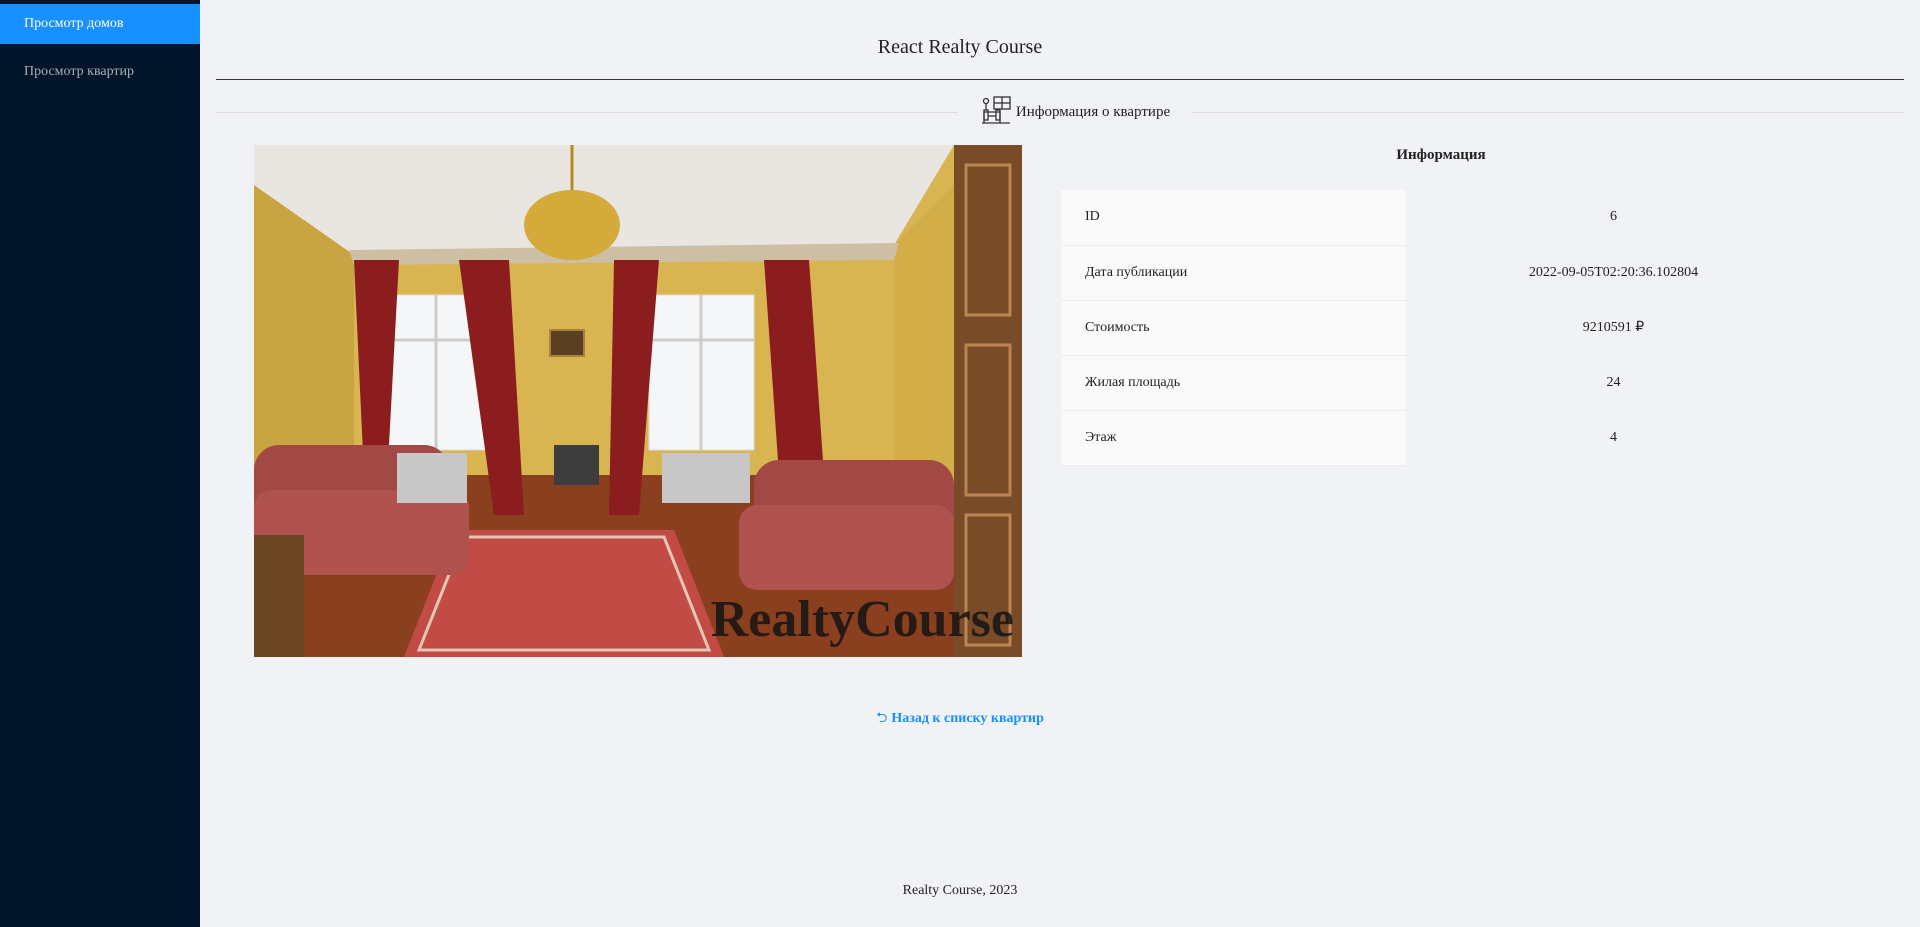 This screenshot has width=1920, height=927. I want to click on section-title: Информация о квартире, so click(1093, 111).